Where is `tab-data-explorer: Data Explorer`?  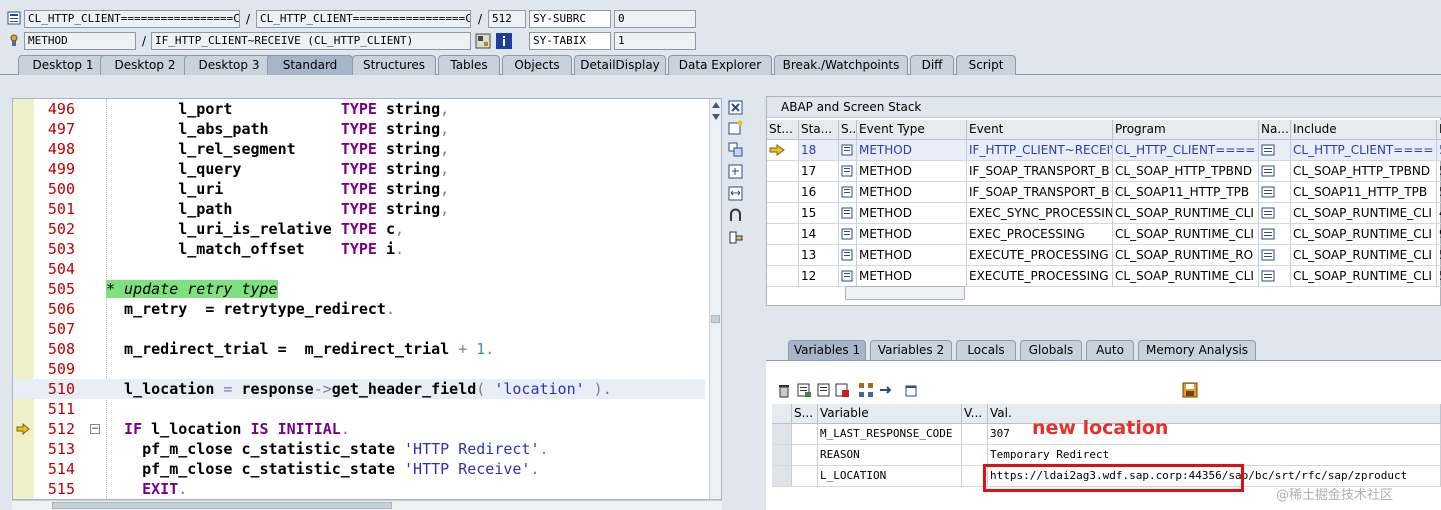
tab-data-explorer: Data Explorer is located at coordinates (720, 65).